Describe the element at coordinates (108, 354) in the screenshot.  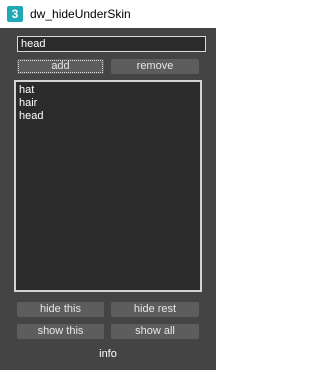
I see `info-label: info` at that location.